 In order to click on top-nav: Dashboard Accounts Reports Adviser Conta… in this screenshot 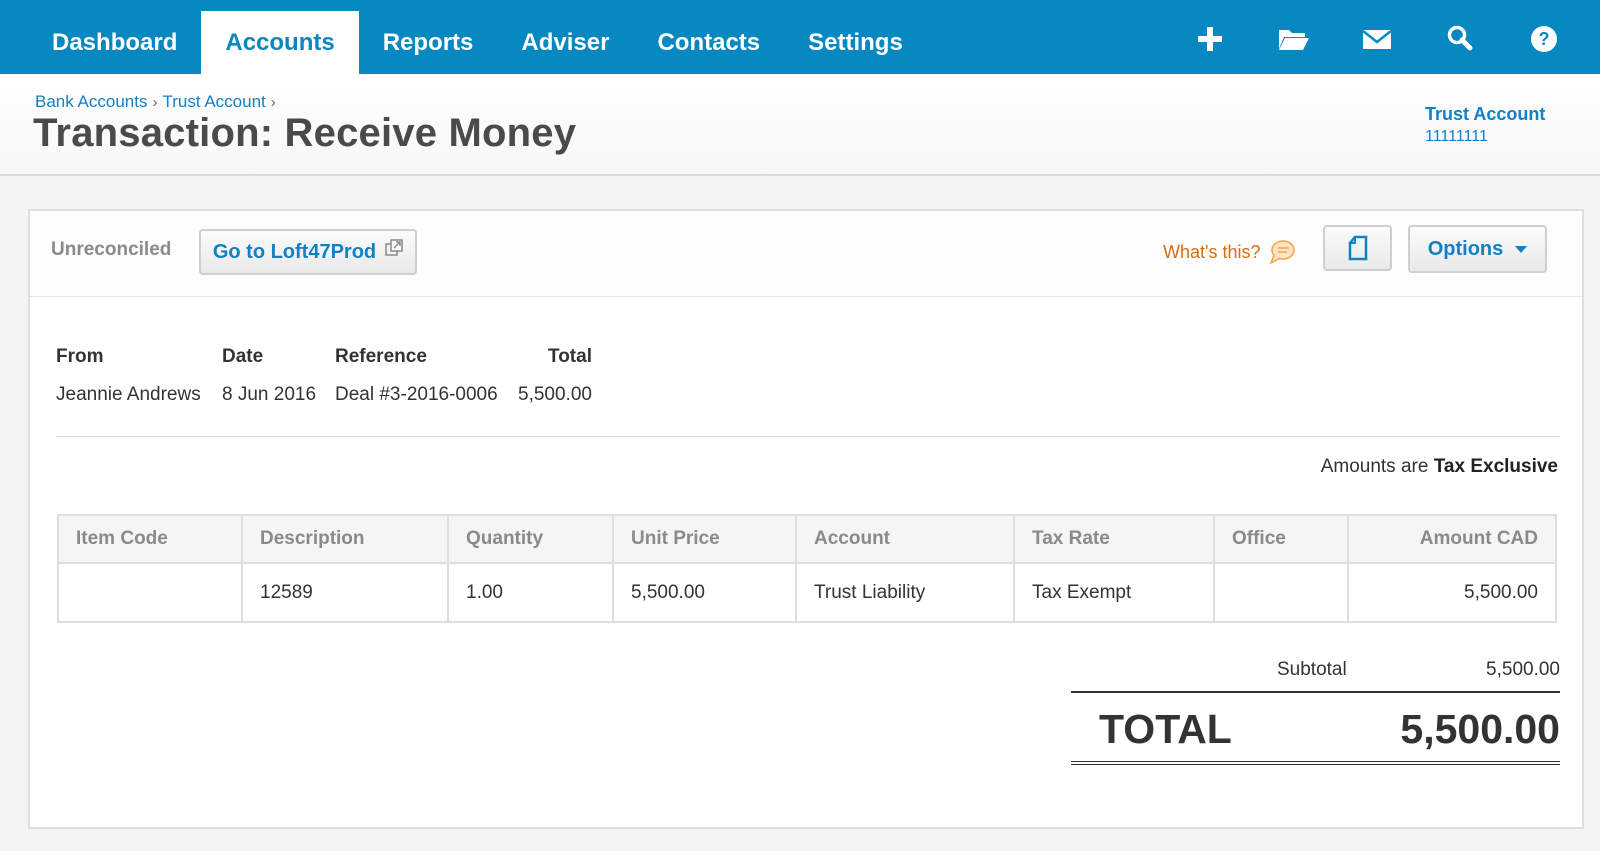, I will do `click(800, 37)`.